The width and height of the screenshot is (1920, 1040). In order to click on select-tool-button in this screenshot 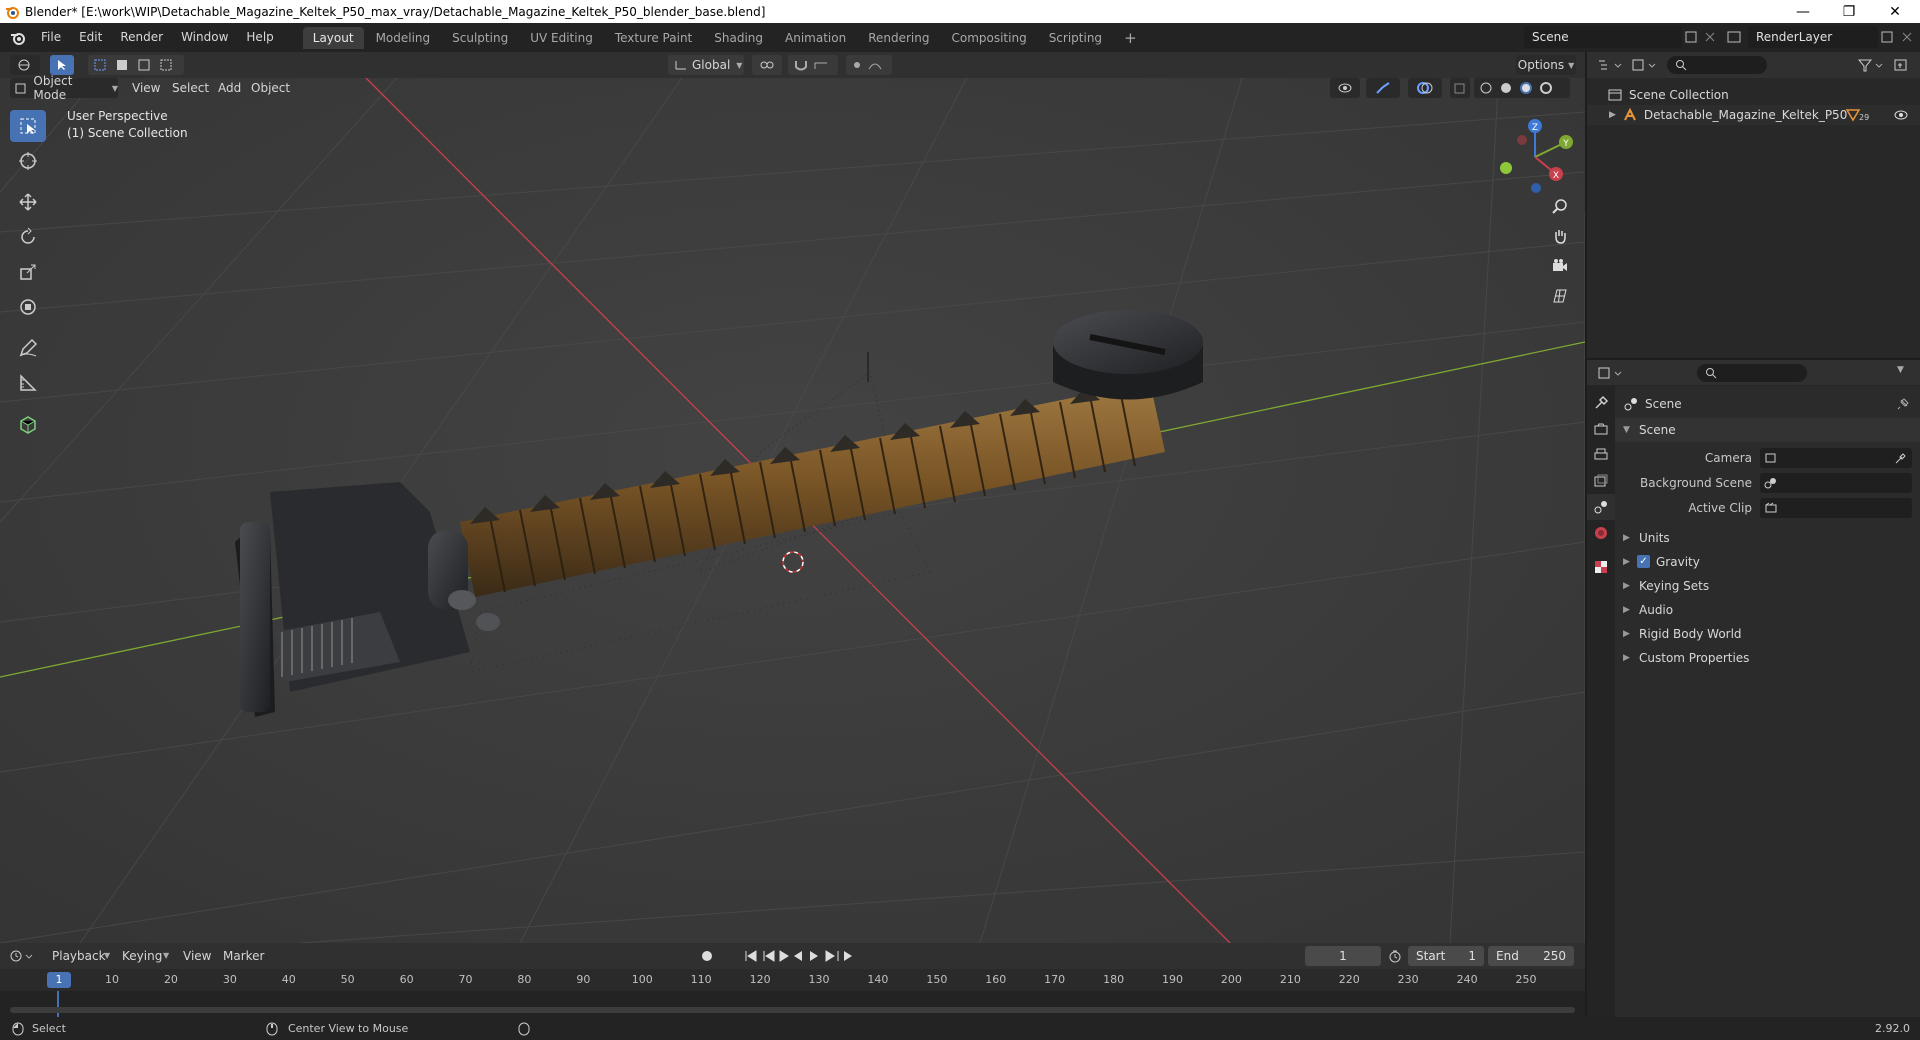, I will do `click(28, 126)`.